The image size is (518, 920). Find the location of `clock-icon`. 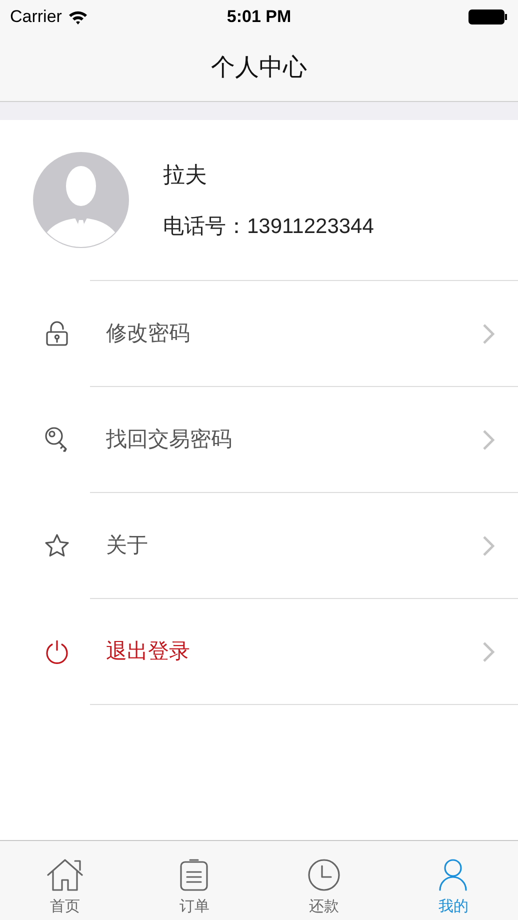

clock-icon is located at coordinates (323, 875).